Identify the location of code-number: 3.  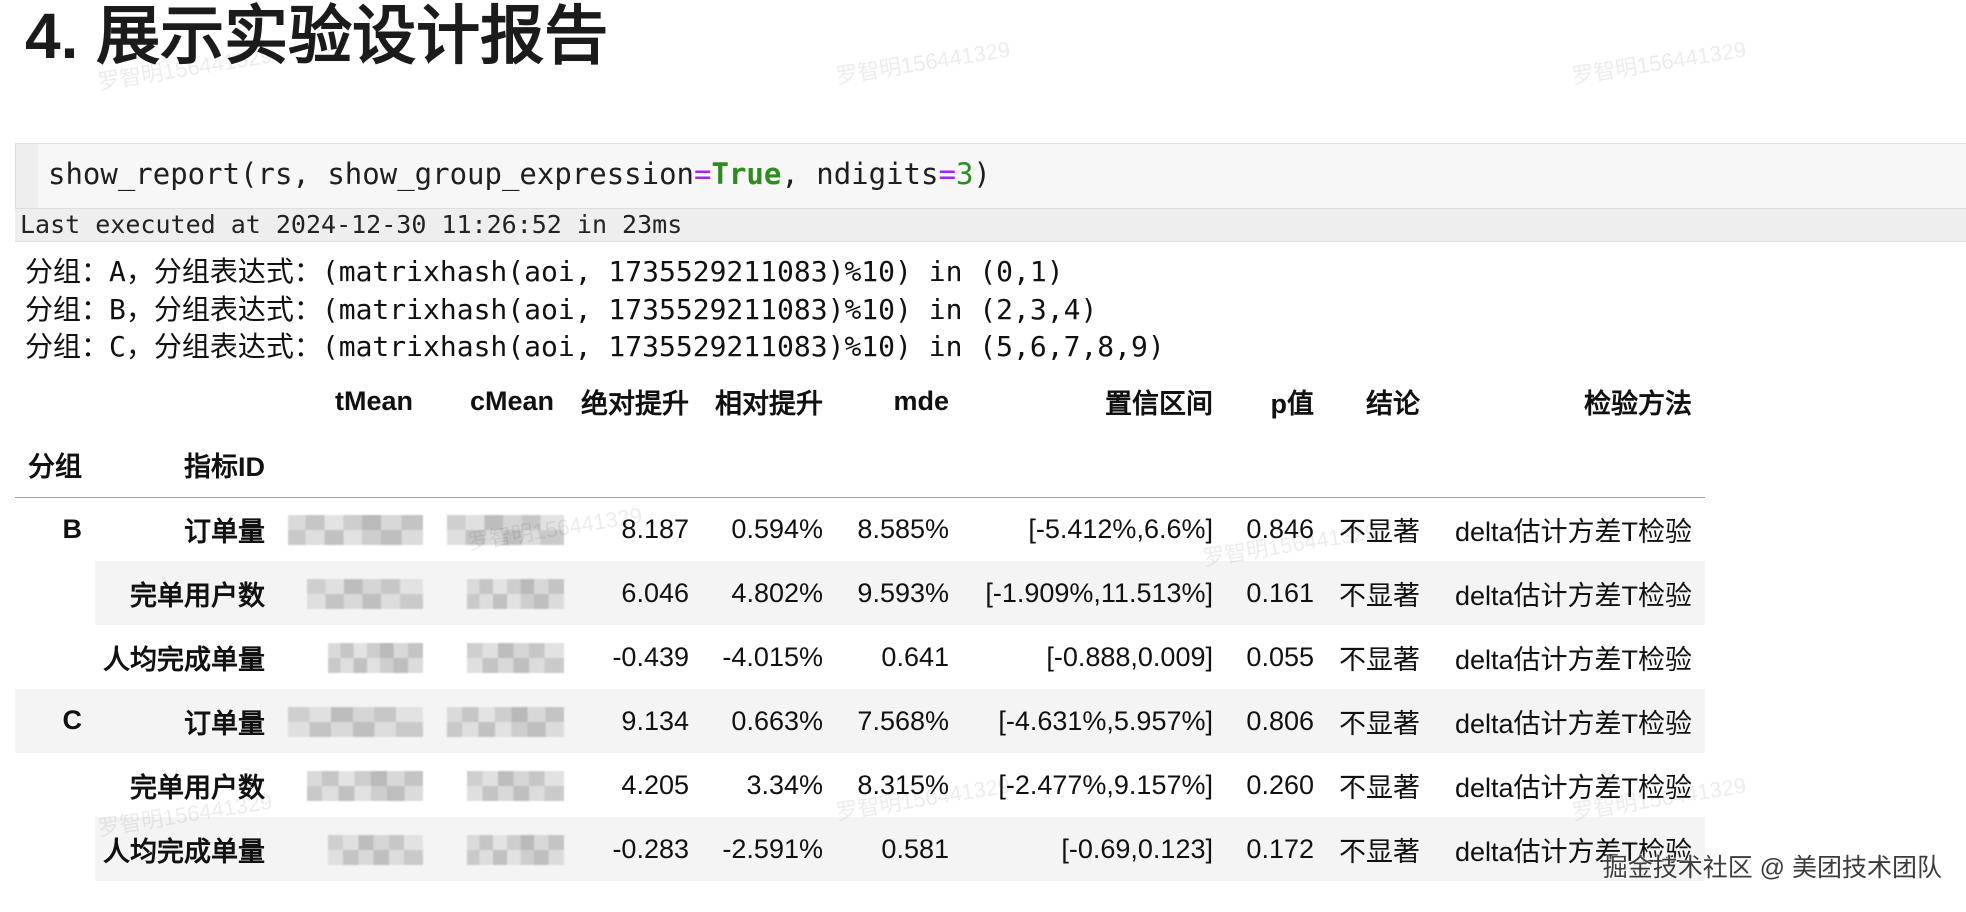
(964, 174).